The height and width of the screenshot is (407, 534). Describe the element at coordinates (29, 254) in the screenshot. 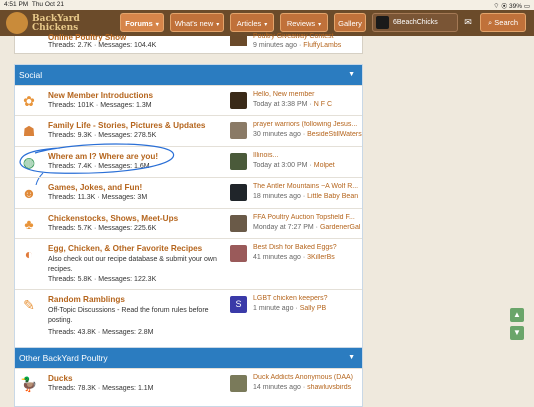

I see `recipes-icon: ◐` at that location.